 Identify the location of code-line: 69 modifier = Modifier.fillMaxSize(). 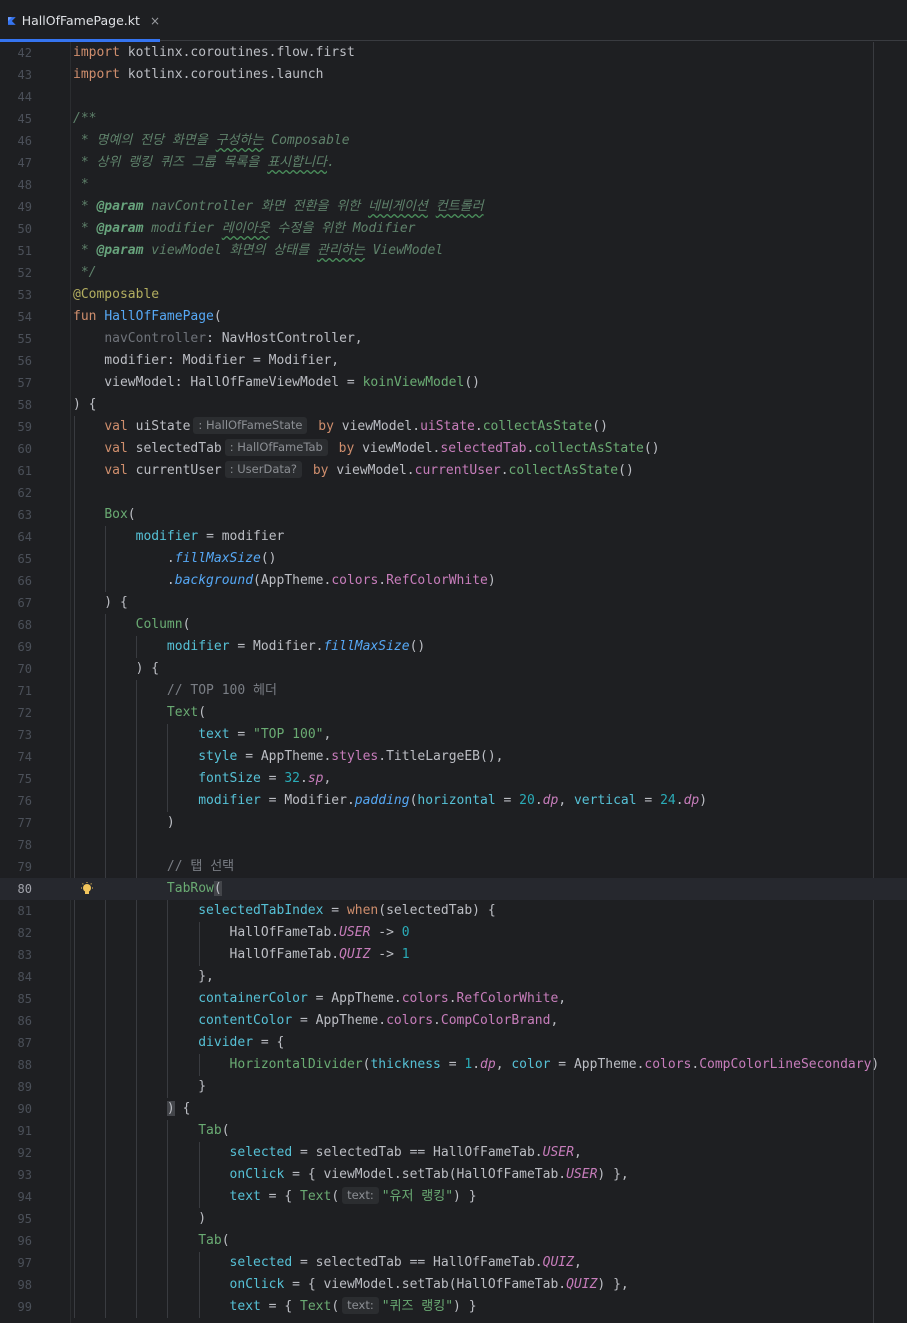
(453, 647).